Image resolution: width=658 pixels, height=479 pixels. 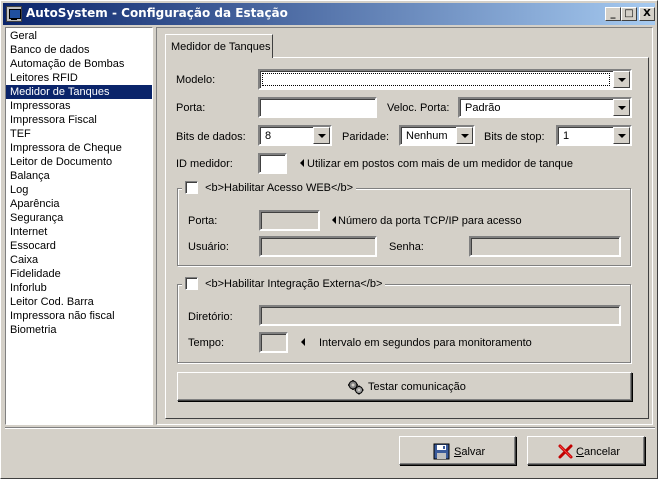 I want to click on diretorio-label: Diretório:, so click(x=210, y=317).